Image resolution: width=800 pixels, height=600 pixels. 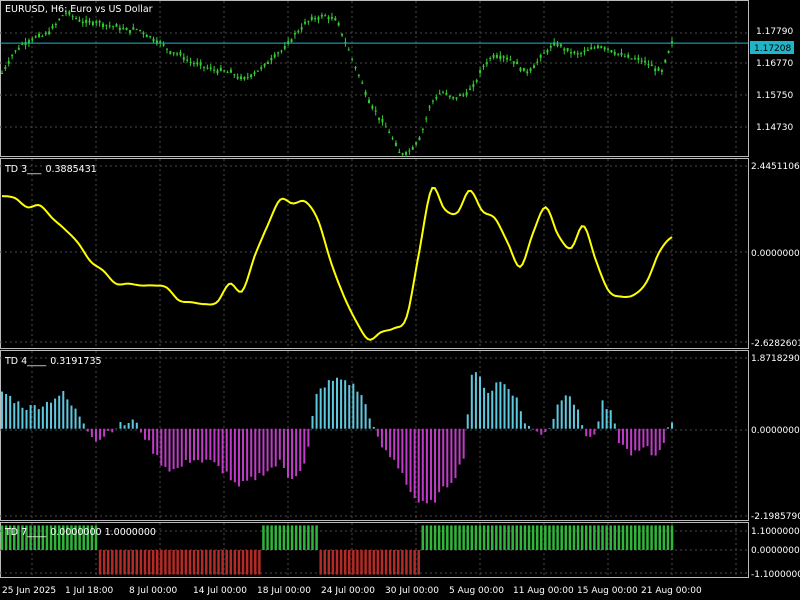 What do you see at coordinates (775, 431) in the screenshot?
I see `td4-tick: 0.0000000` at bounding box center [775, 431].